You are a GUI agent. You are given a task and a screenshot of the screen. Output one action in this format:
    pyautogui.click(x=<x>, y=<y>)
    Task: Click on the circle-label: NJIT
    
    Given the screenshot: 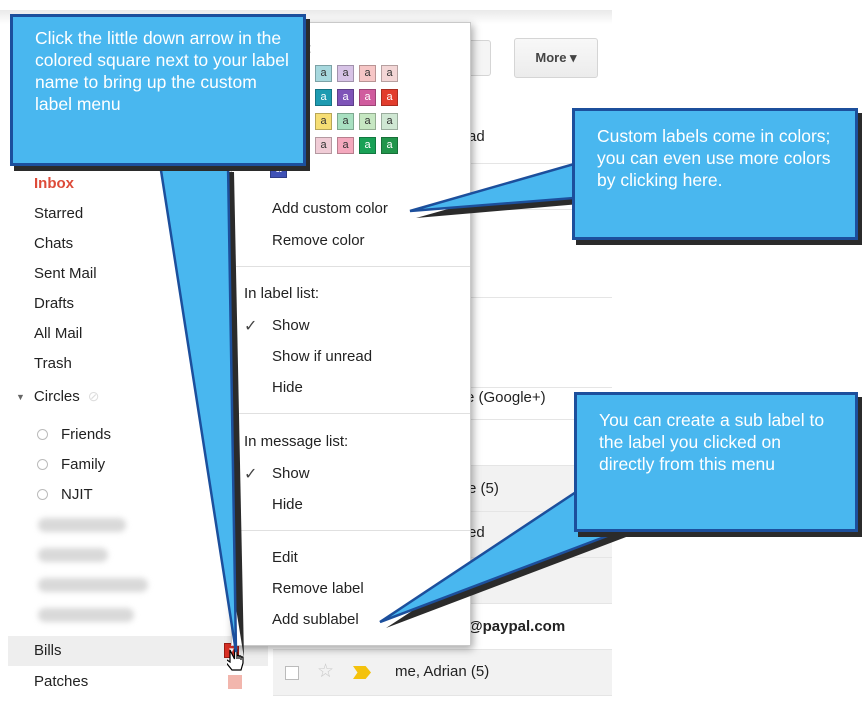 What is the action you would take?
    pyautogui.click(x=77, y=494)
    